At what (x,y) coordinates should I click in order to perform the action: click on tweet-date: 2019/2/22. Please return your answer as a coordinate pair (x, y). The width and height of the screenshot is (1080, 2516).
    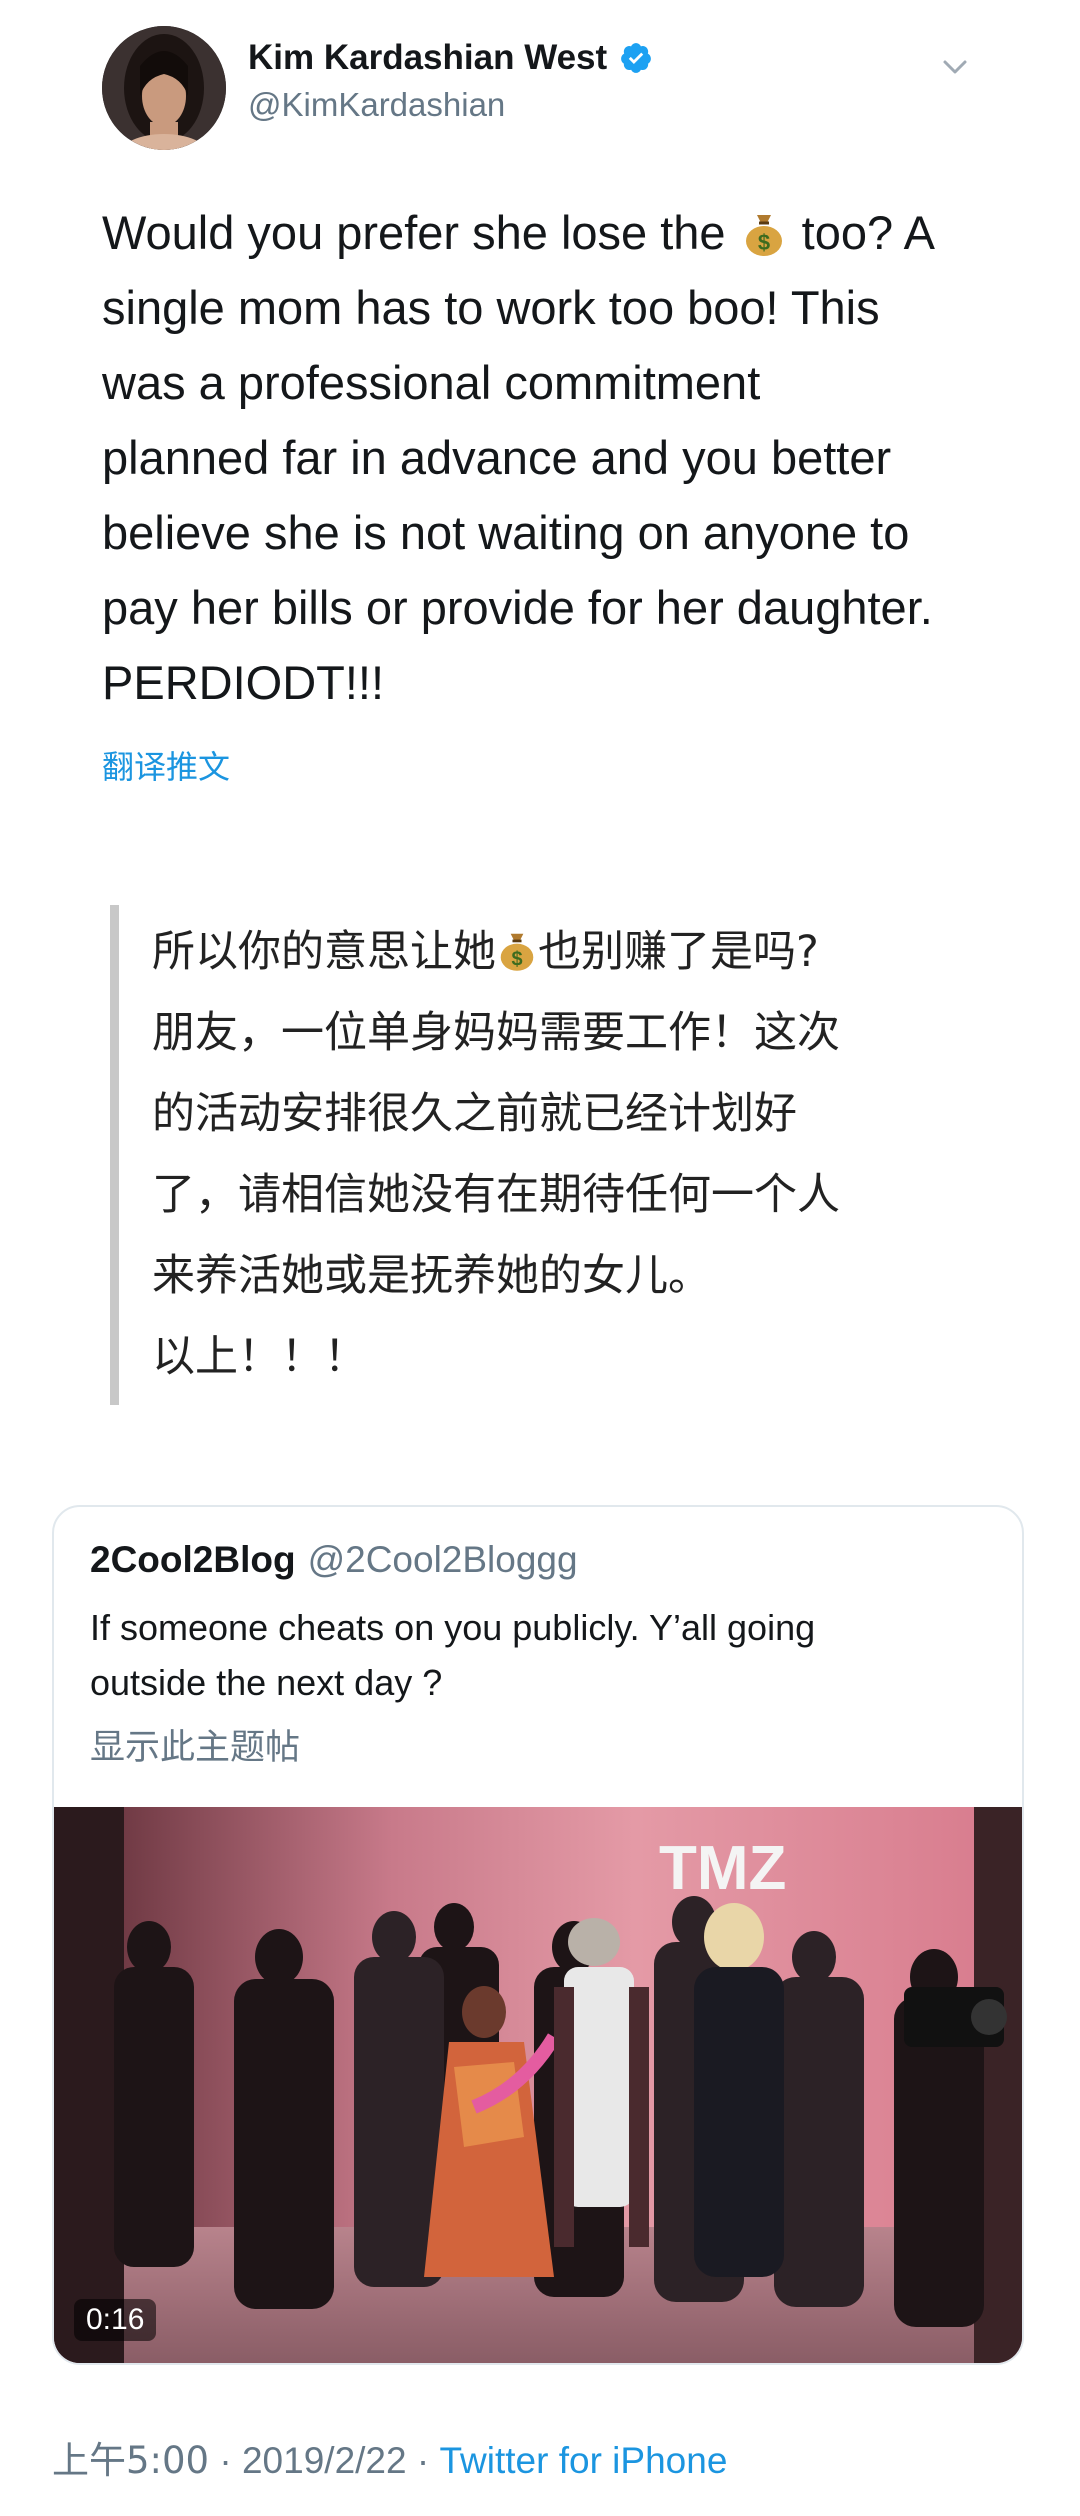
    Looking at the image, I should click on (324, 2460).